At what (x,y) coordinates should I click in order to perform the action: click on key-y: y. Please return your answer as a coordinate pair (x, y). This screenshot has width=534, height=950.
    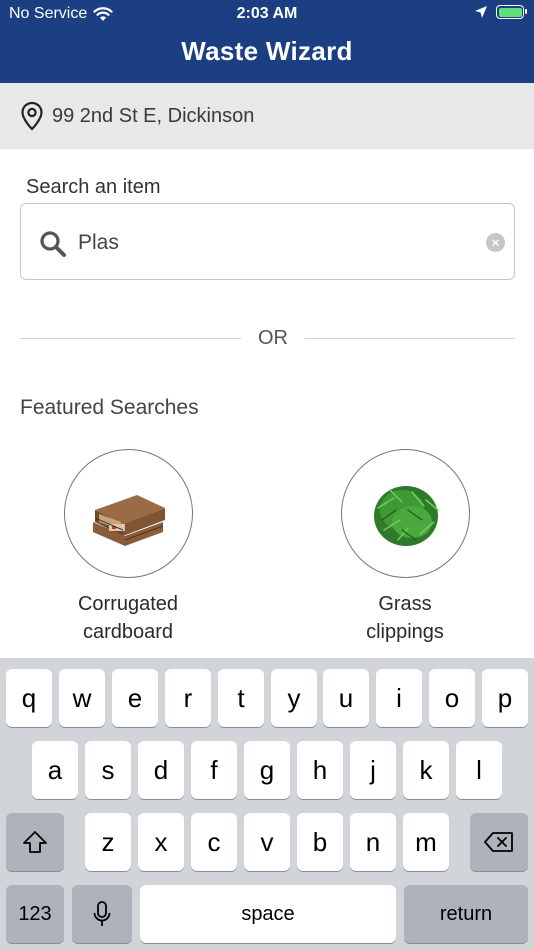
    Looking at the image, I should click on (294, 698).